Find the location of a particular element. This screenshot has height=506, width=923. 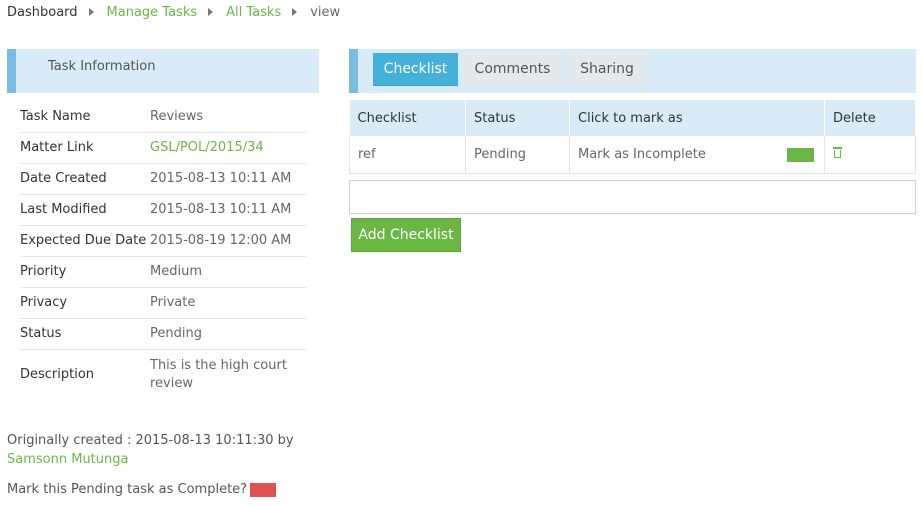

info-value: 2015-08-19 12:00 AM is located at coordinates (228, 241).